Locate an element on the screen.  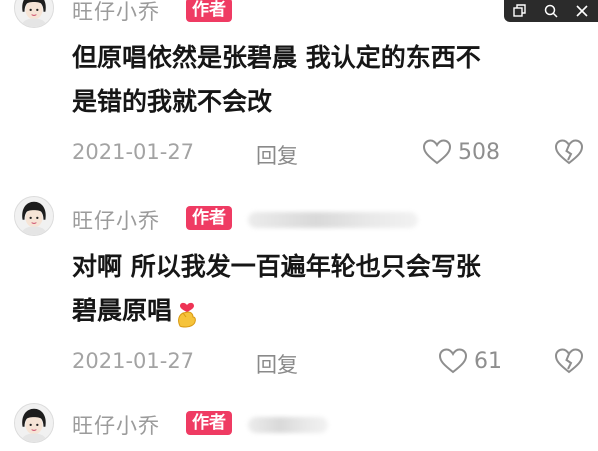
comment-item: 旺仔小乔 作者 is located at coordinates (299, 424).